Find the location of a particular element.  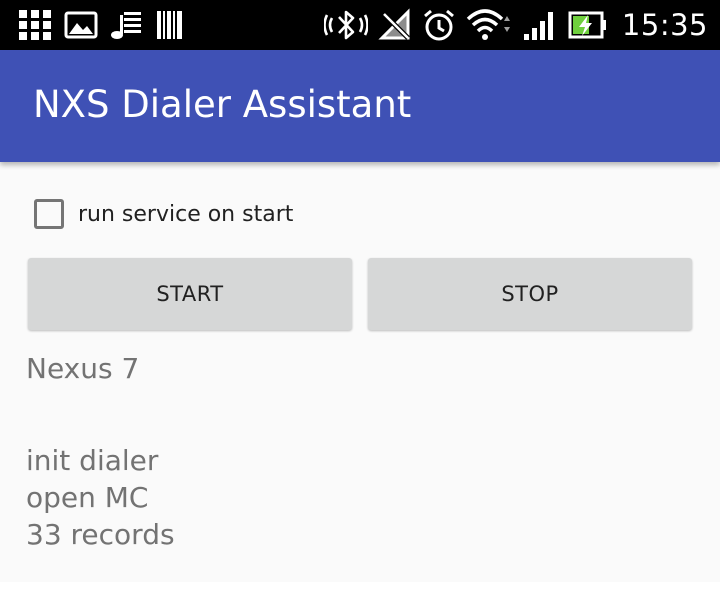

log-line: 33 records is located at coordinates (100, 534).